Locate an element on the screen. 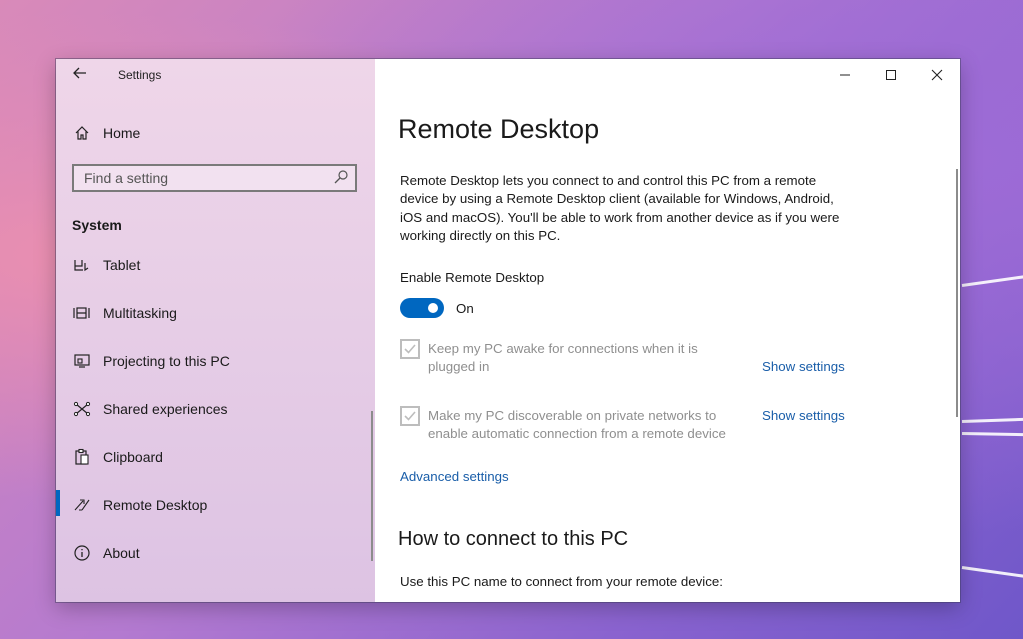  minimize-icon is located at coordinates (845, 75).